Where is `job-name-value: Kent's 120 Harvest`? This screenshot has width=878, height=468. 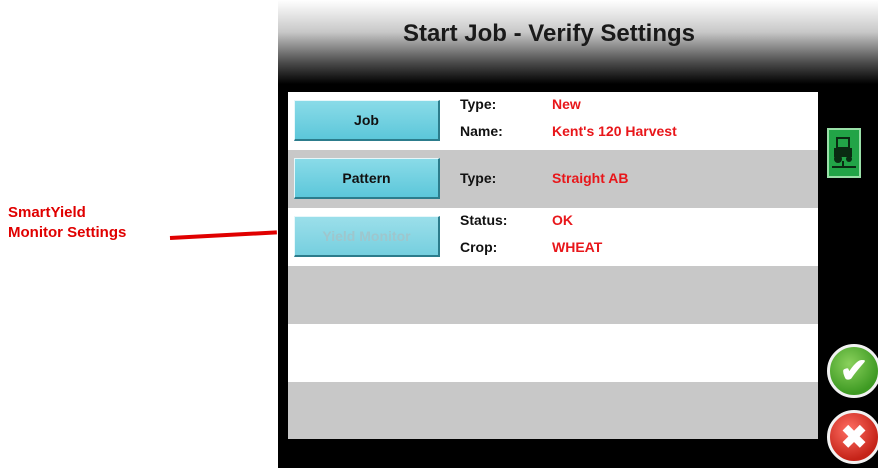 job-name-value: Kent's 120 Harvest is located at coordinates (614, 131).